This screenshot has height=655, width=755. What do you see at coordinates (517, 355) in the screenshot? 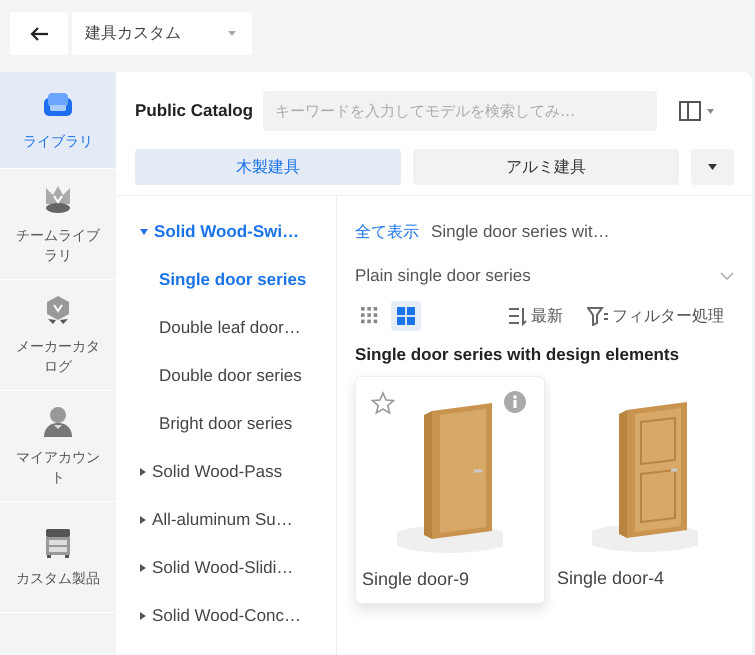
I see `section-title: Single door series with design elements` at bounding box center [517, 355].